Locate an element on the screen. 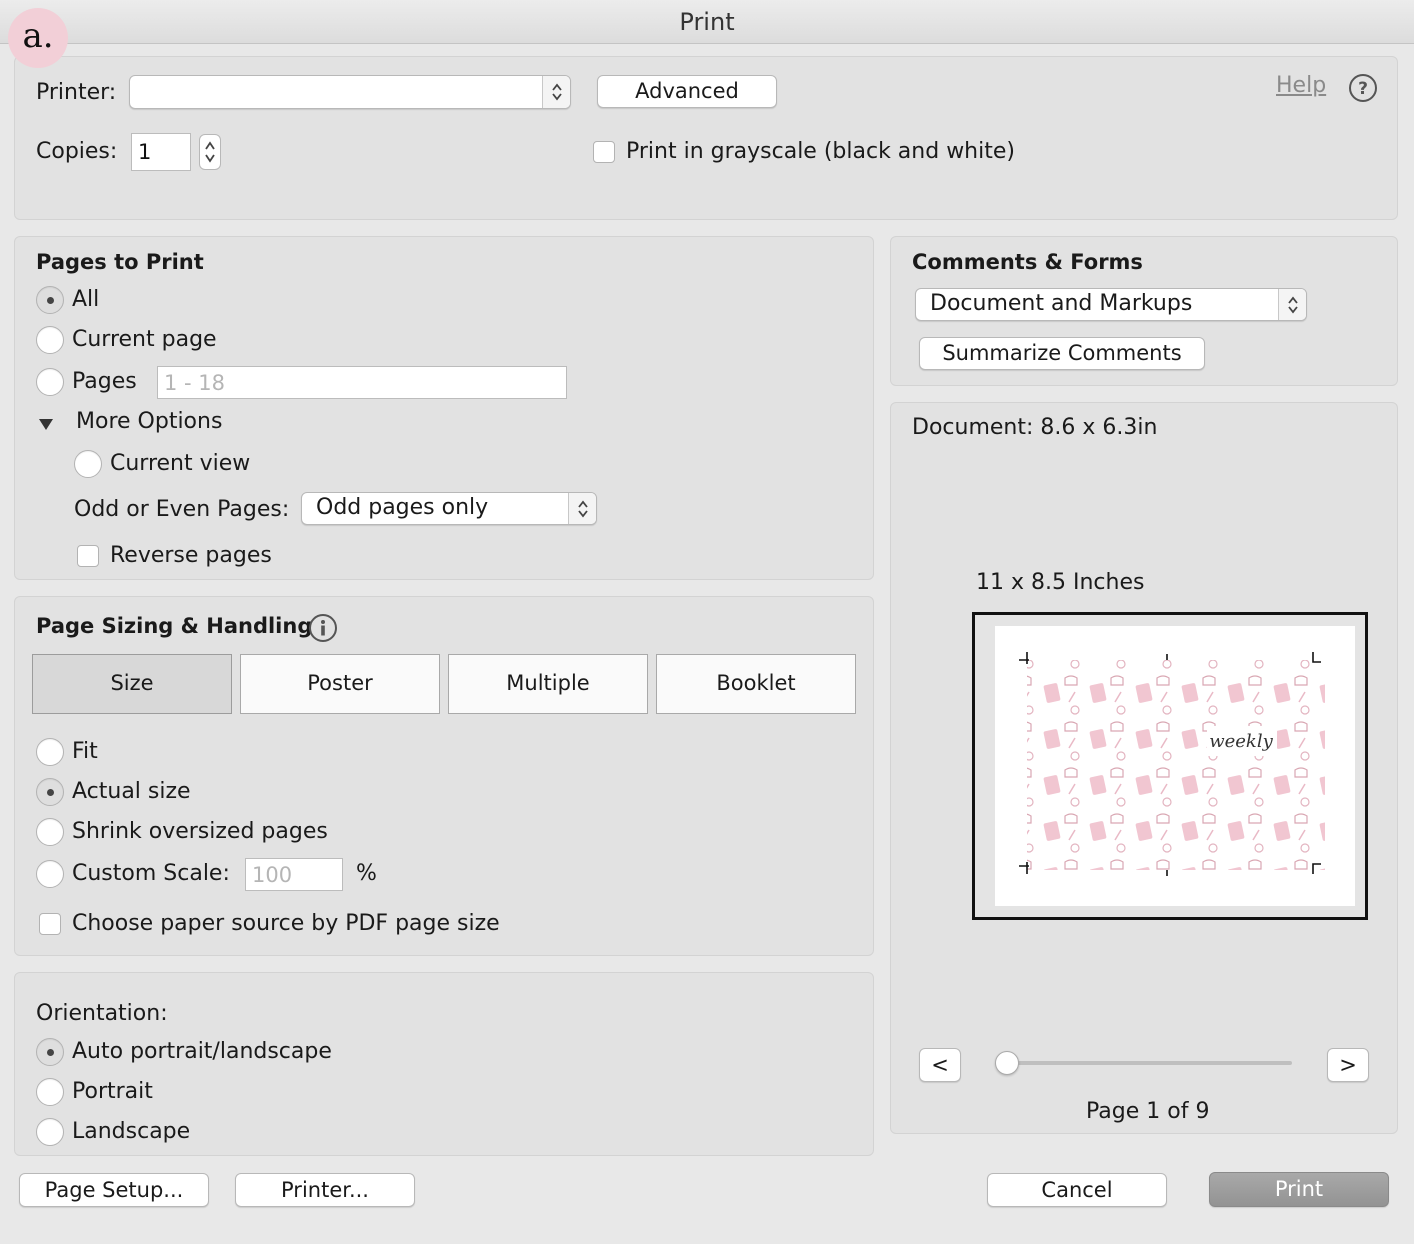 Image resolution: width=1414 pixels, height=1244 pixels. preview-page: weekly is located at coordinates (1175, 766).